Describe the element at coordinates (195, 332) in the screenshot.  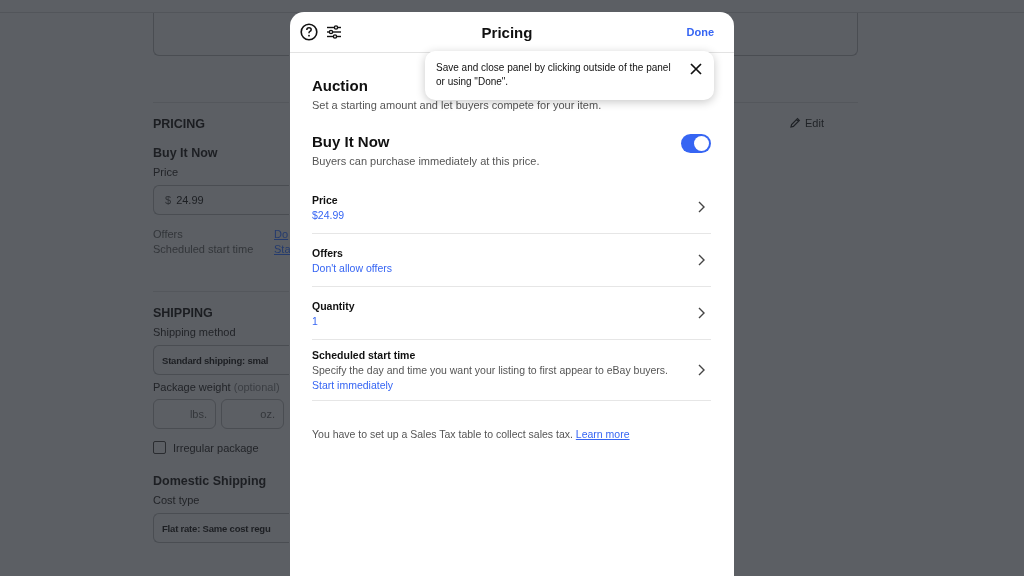
I see `field-label: Shipping method` at that location.